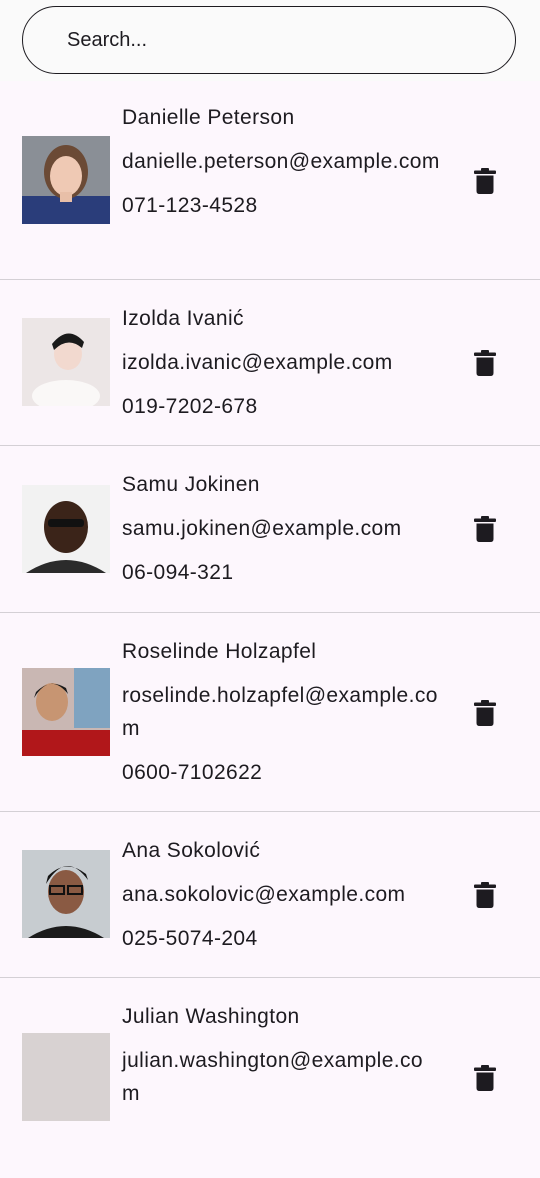 The height and width of the screenshot is (1178, 540). Describe the element at coordinates (257, 362) in the screenshot. I see `contact-email: izolda.ivanic@example.com` at that location.